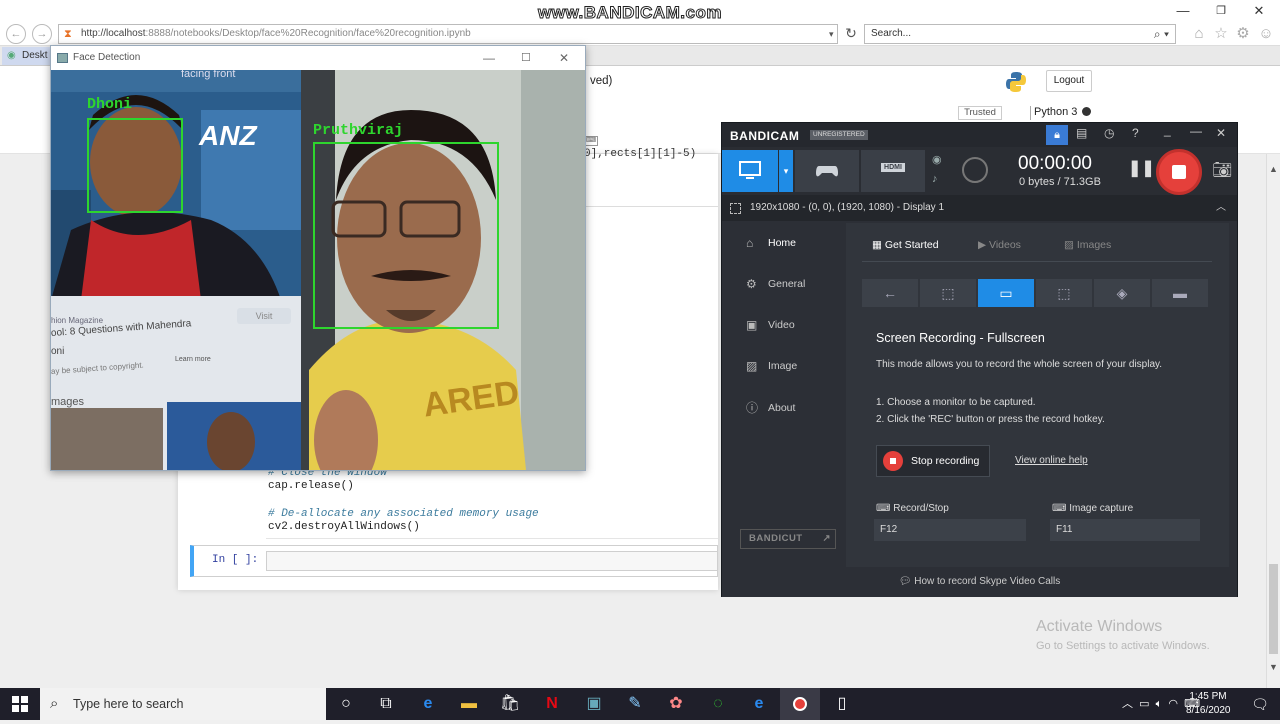 The image size is (1280, 724). I want to click on app-icon: ▣, so click(594, 704).